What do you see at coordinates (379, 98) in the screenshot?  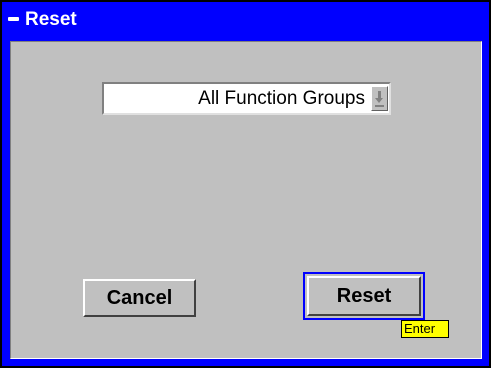 I see `down-arrow-icon` at bounding box center [379, 98].